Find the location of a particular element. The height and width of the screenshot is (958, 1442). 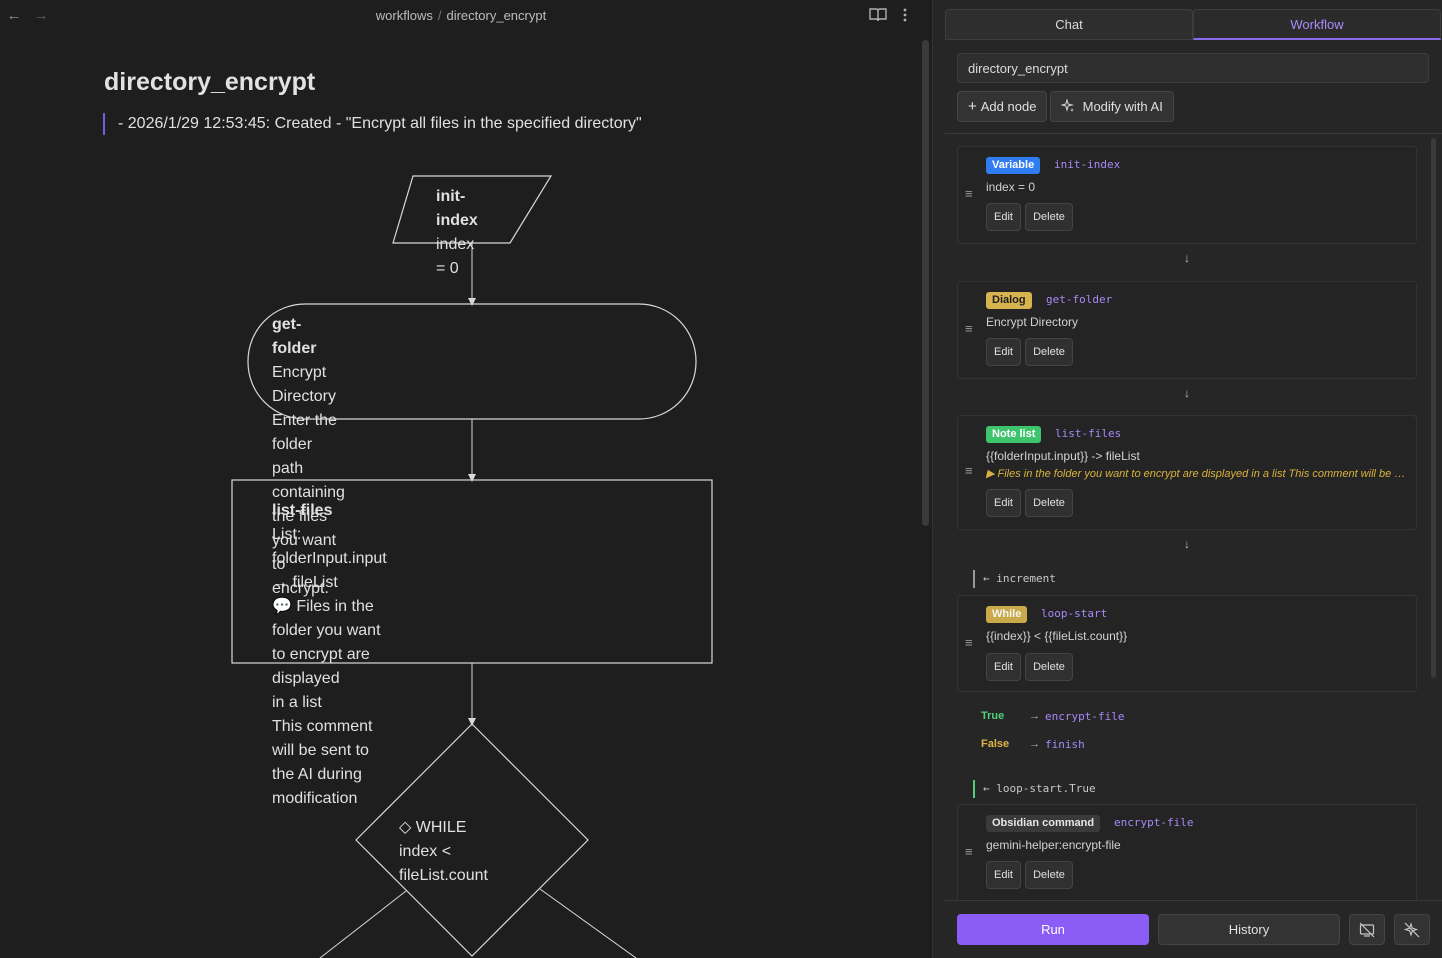

init-index-line: index = 0 is located at coordinates (455, 256).